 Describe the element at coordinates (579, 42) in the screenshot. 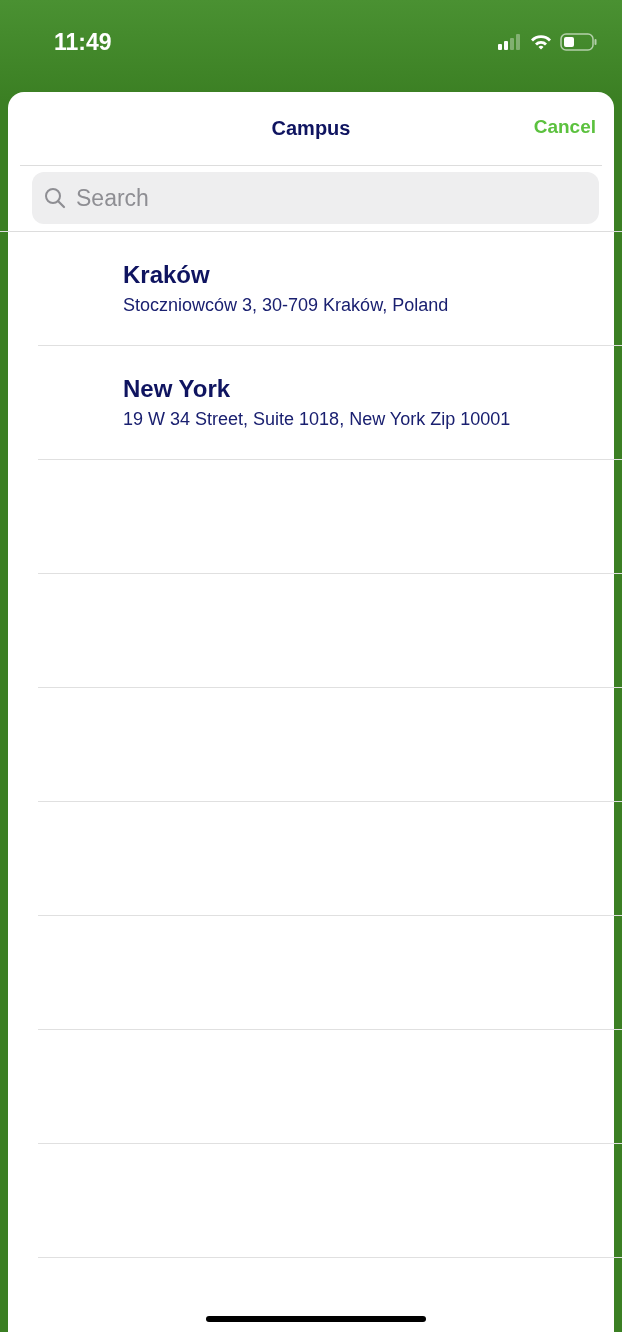

I see `battery-icon` at that location.